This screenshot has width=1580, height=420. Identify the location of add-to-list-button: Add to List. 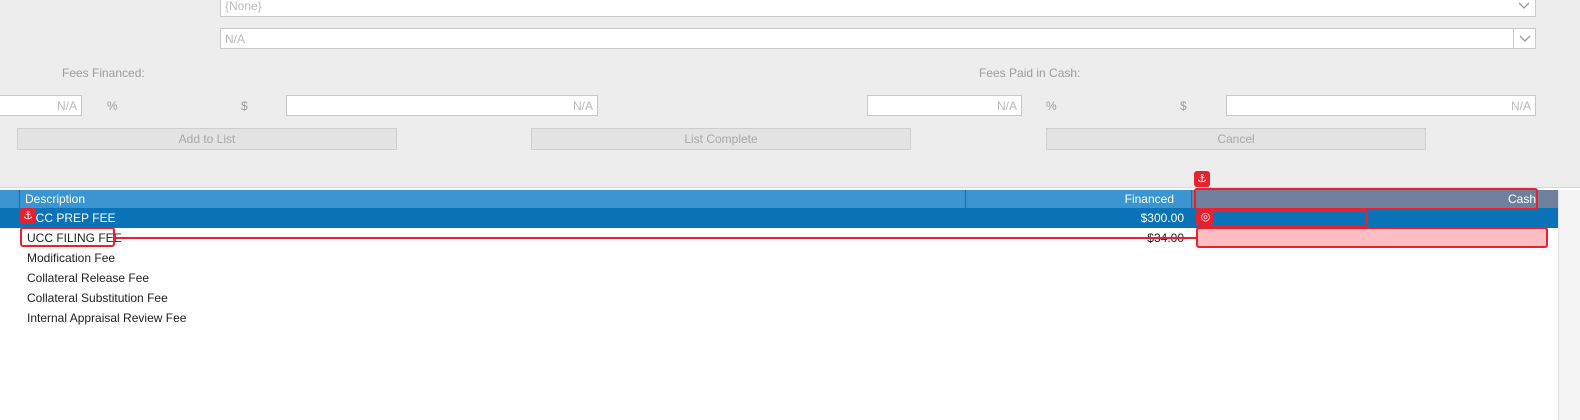
(207, 139).